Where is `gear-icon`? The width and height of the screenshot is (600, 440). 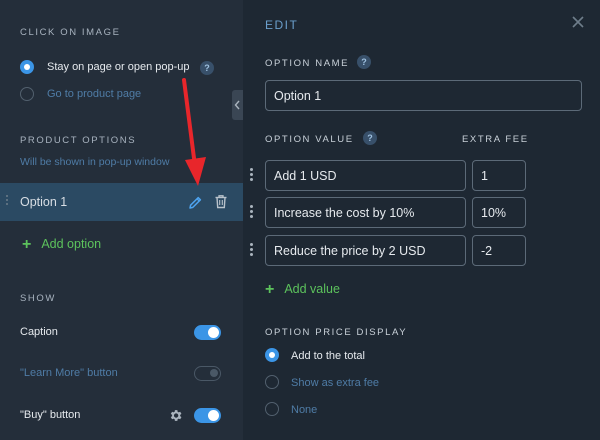 gear-icon is located at coordinates (175, 415).